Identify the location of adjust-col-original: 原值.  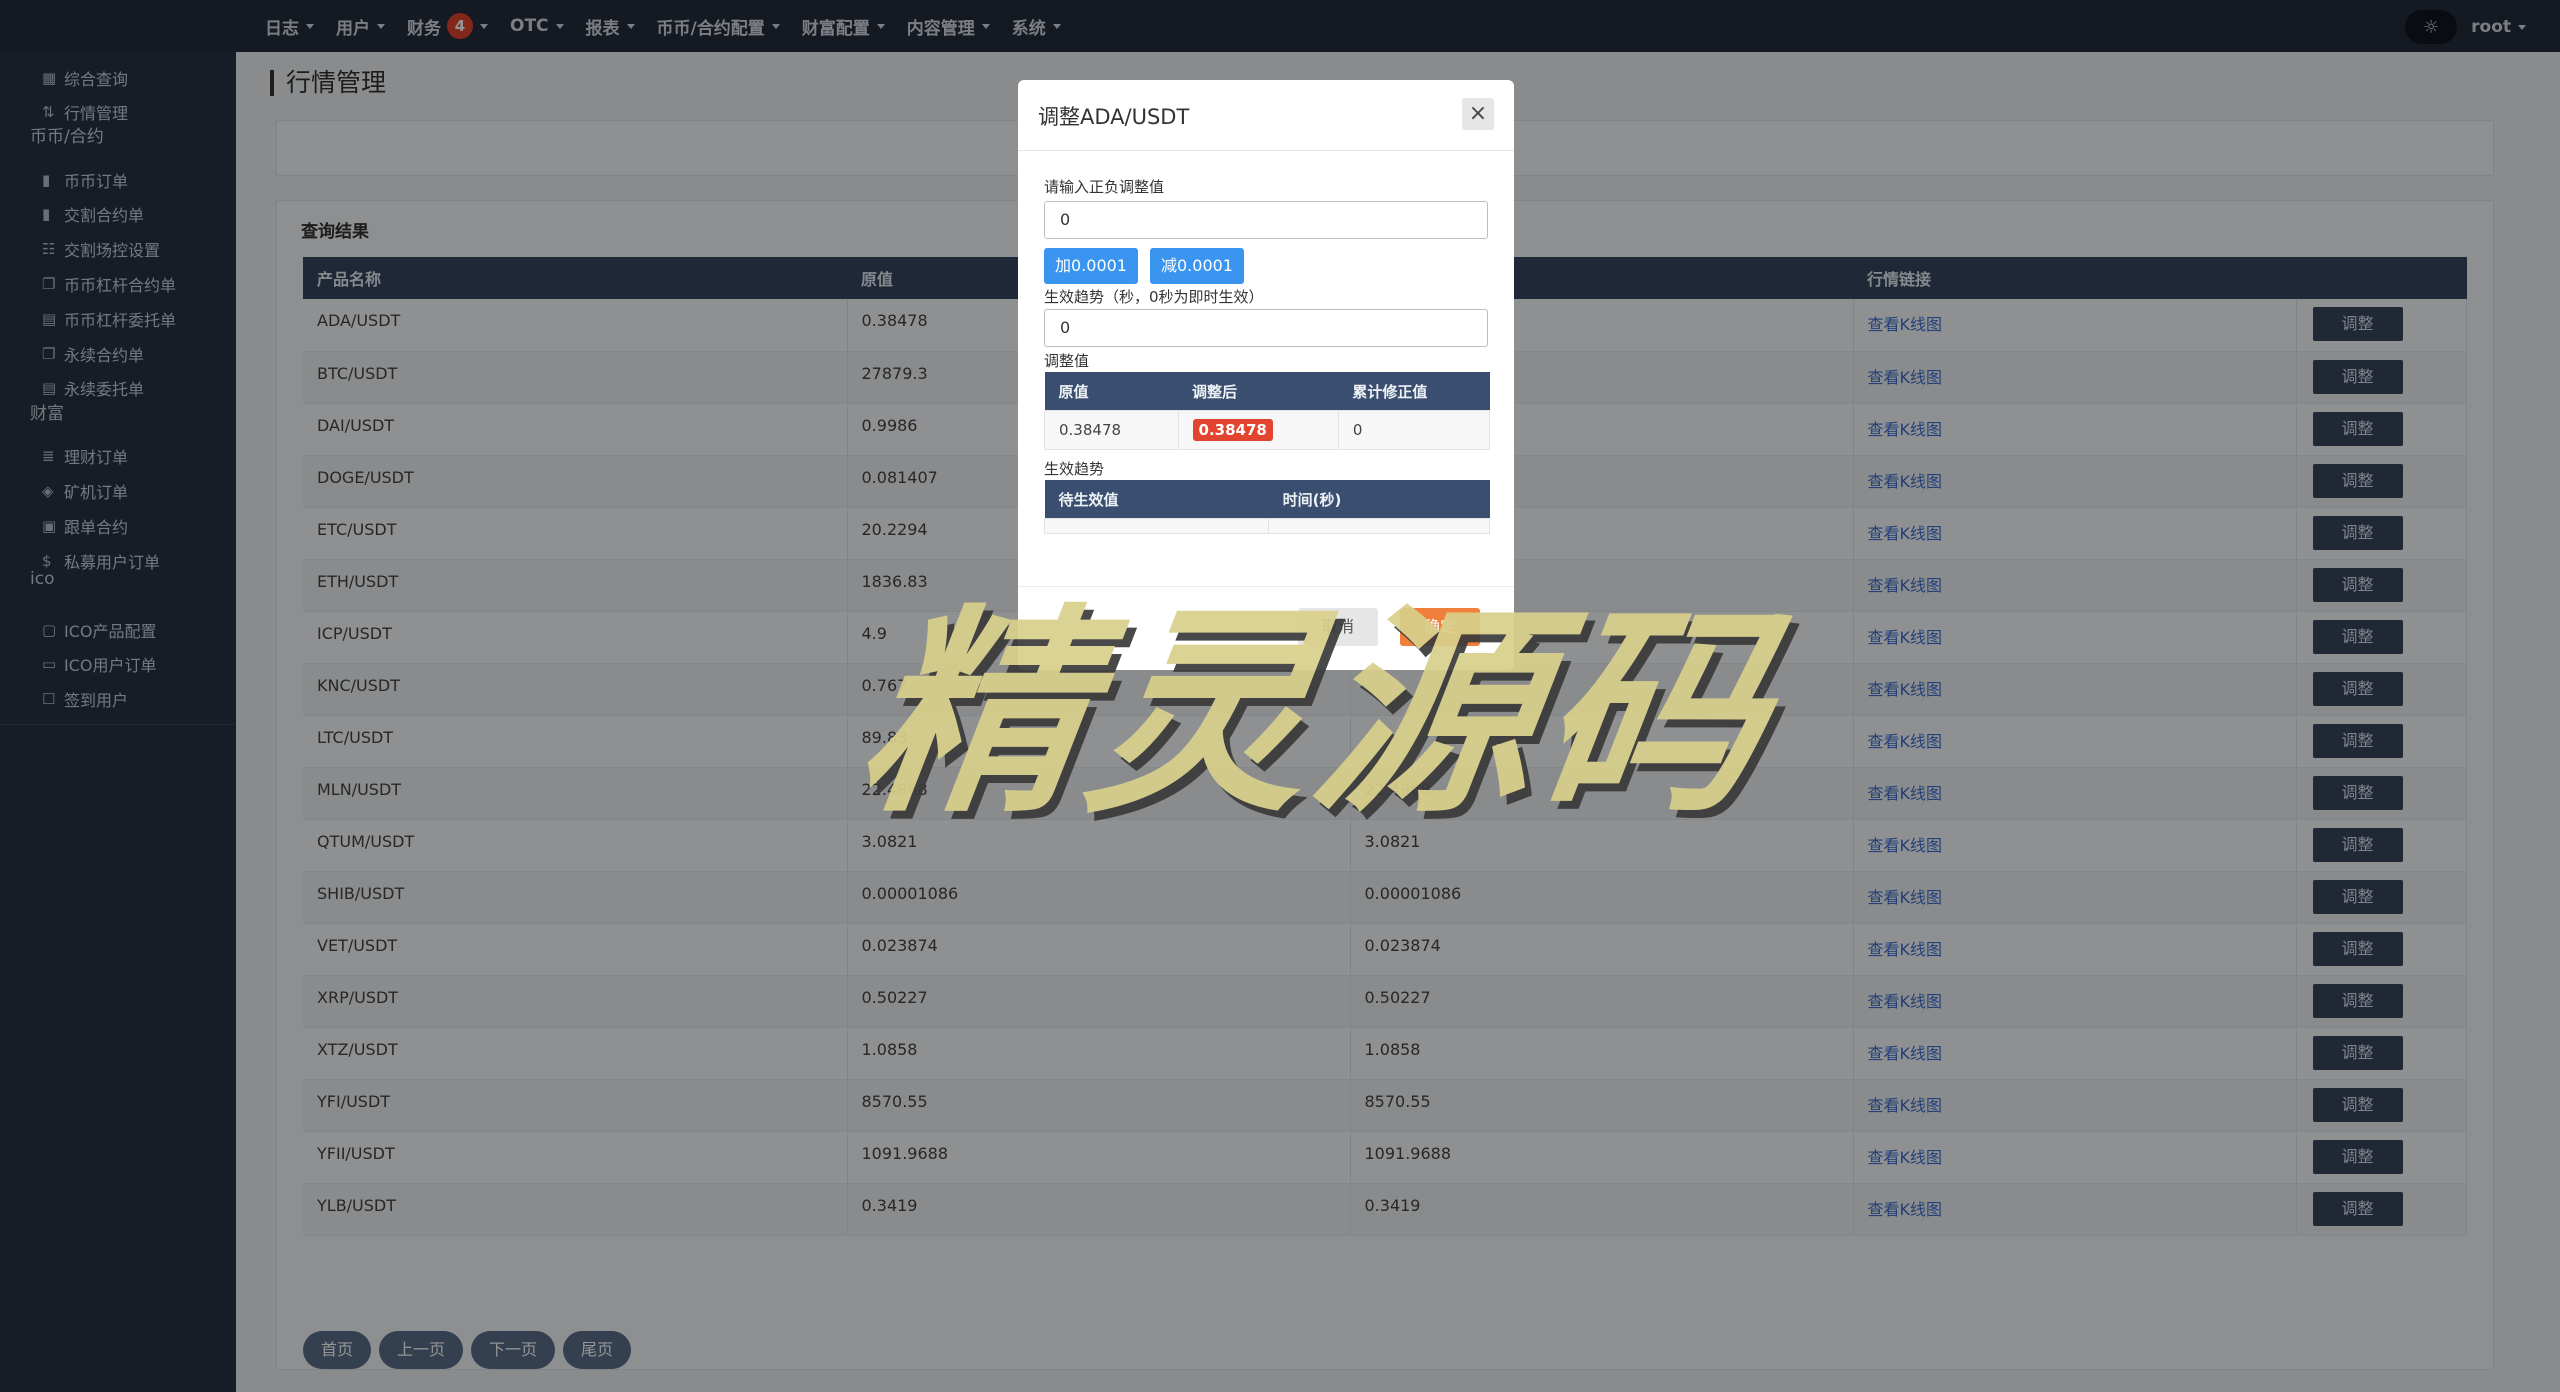
(1111, 391).